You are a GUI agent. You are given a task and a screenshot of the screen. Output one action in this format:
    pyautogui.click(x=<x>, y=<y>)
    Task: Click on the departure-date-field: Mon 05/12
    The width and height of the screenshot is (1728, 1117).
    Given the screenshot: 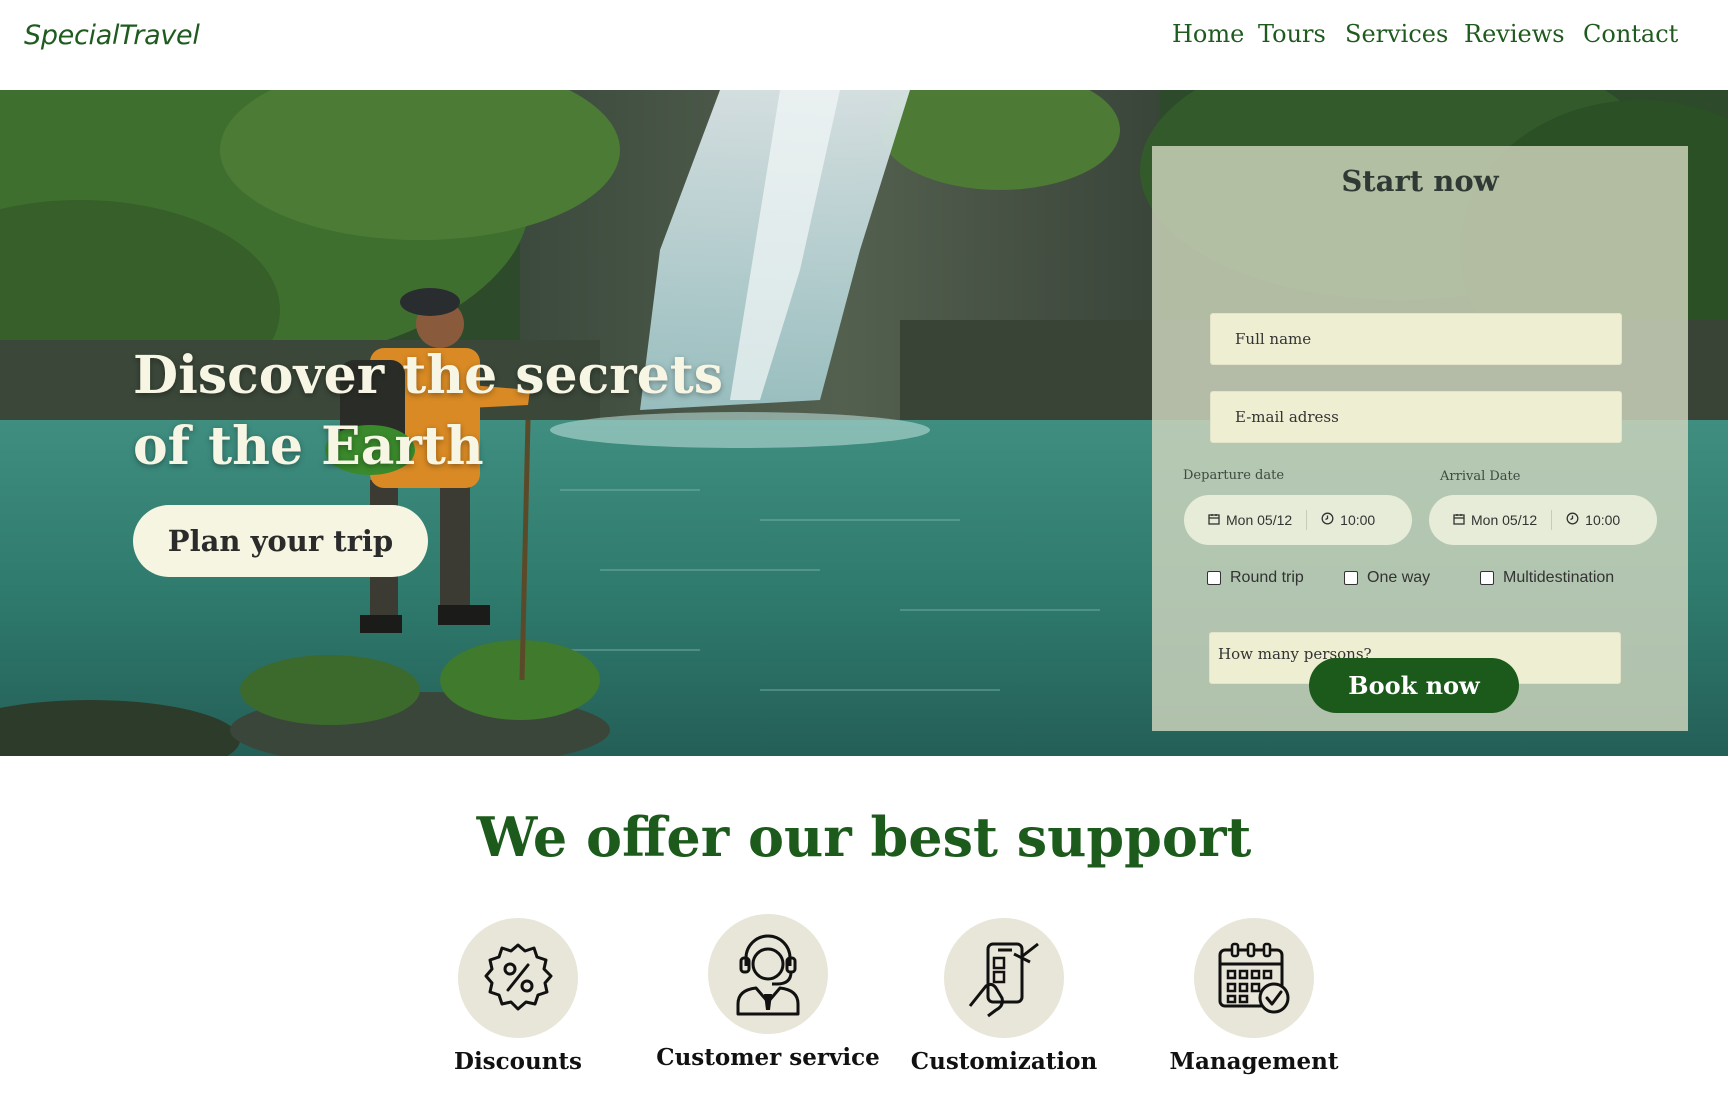 What is the action you would take?
    pyautogui.click(x=1250, y=520)
    